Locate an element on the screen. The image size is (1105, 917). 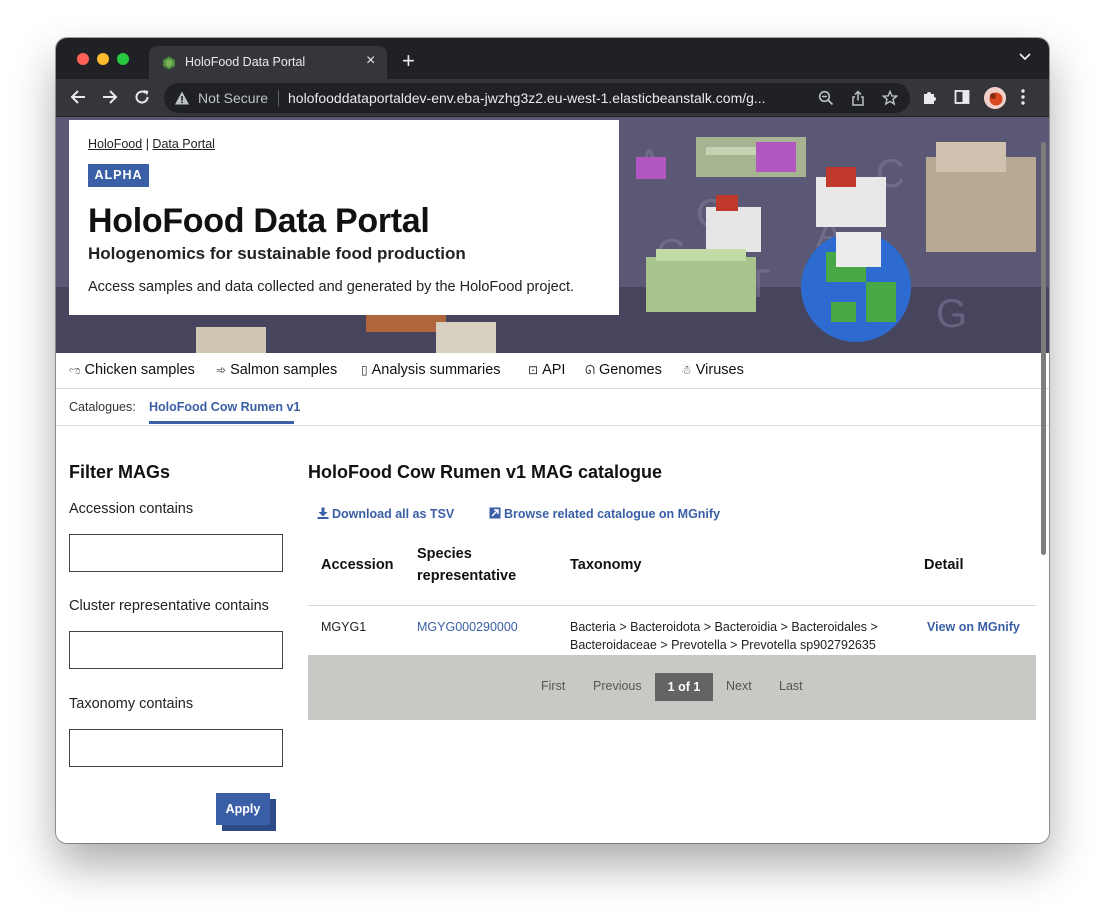
fish-icon: ➾ is located at coordinates (221, 370).